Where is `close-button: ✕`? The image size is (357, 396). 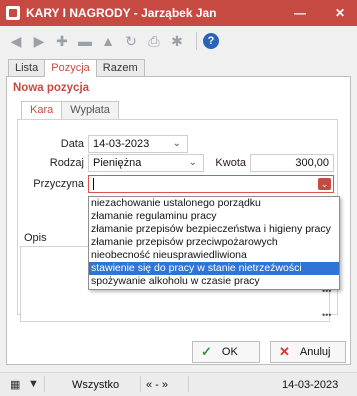 close-button: ✕ is located at coordinates (340, 13).